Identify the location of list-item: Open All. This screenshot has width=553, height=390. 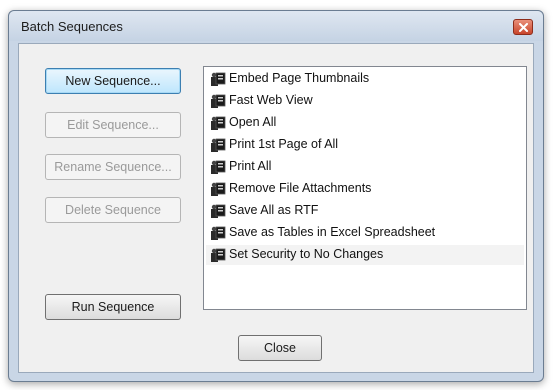
(365, 123).